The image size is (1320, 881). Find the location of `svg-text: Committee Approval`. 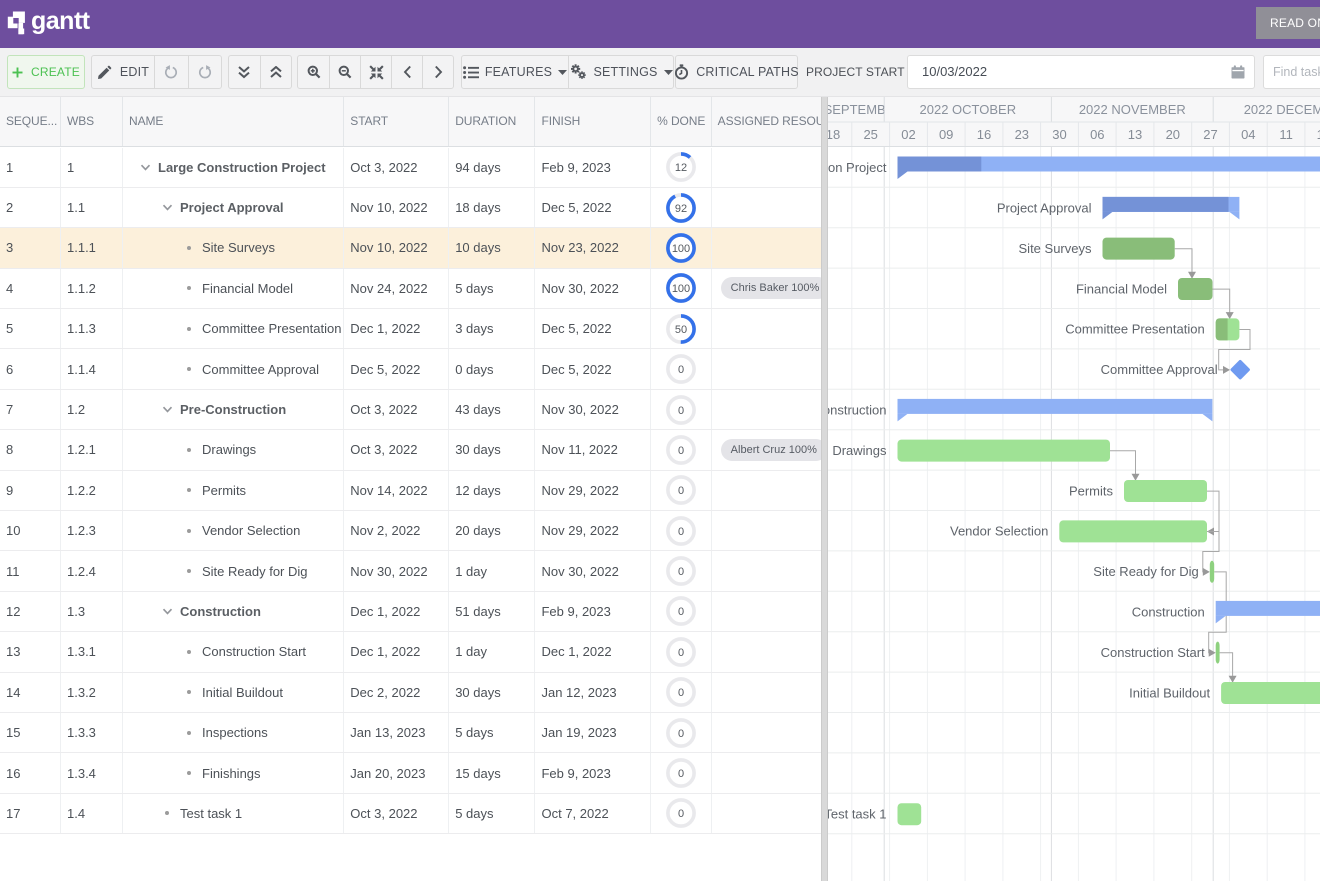

svg-text: Committee Approval is located at coordinates (1159, 369).